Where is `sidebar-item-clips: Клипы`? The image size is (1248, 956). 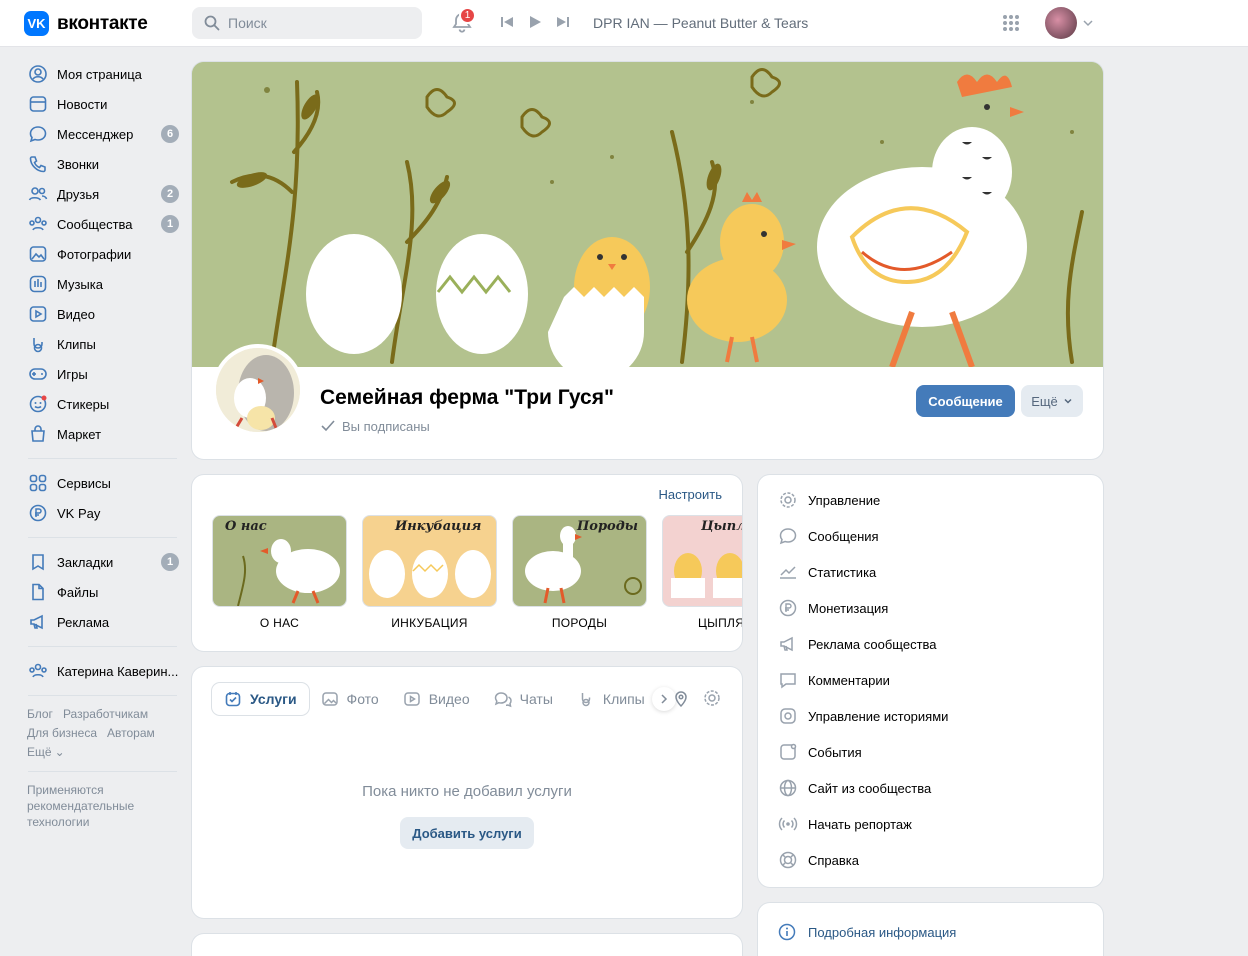
sidebar-item-clips: Клипы is located at coordinates (102, 344).